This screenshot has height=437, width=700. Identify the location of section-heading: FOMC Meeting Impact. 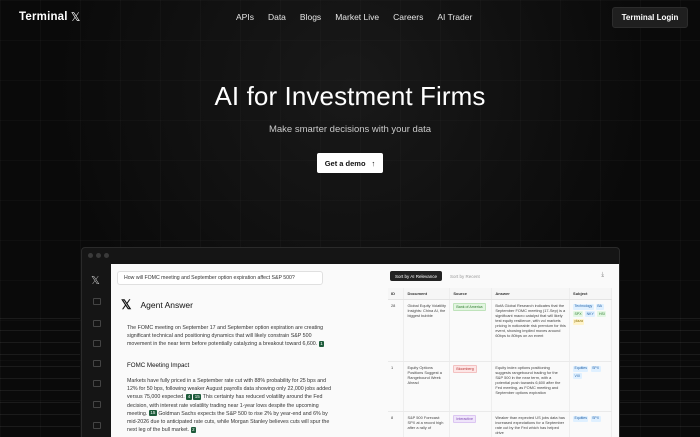
(158, 365).